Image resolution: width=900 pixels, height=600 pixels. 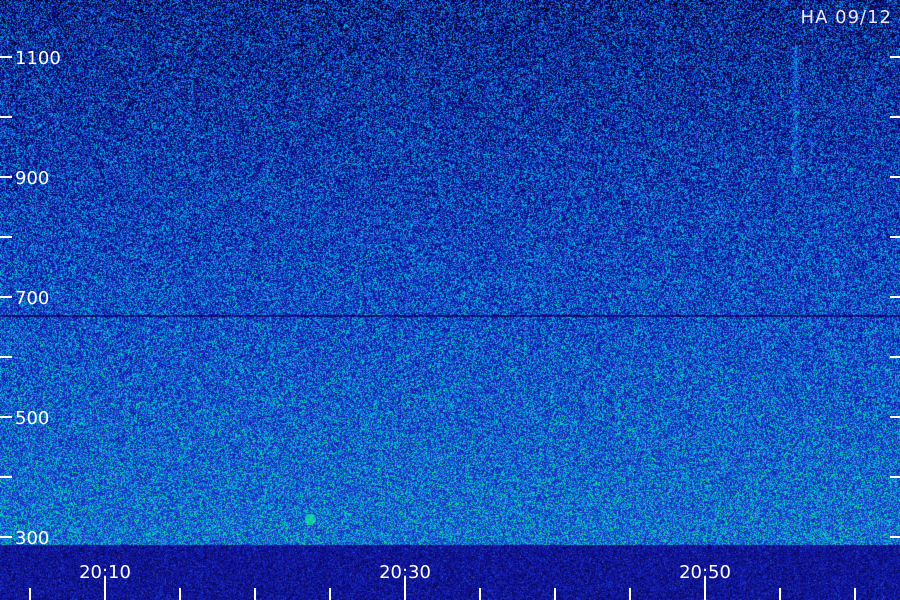 I want to click on y-tick-label: 300, so click(x=32, y=538).